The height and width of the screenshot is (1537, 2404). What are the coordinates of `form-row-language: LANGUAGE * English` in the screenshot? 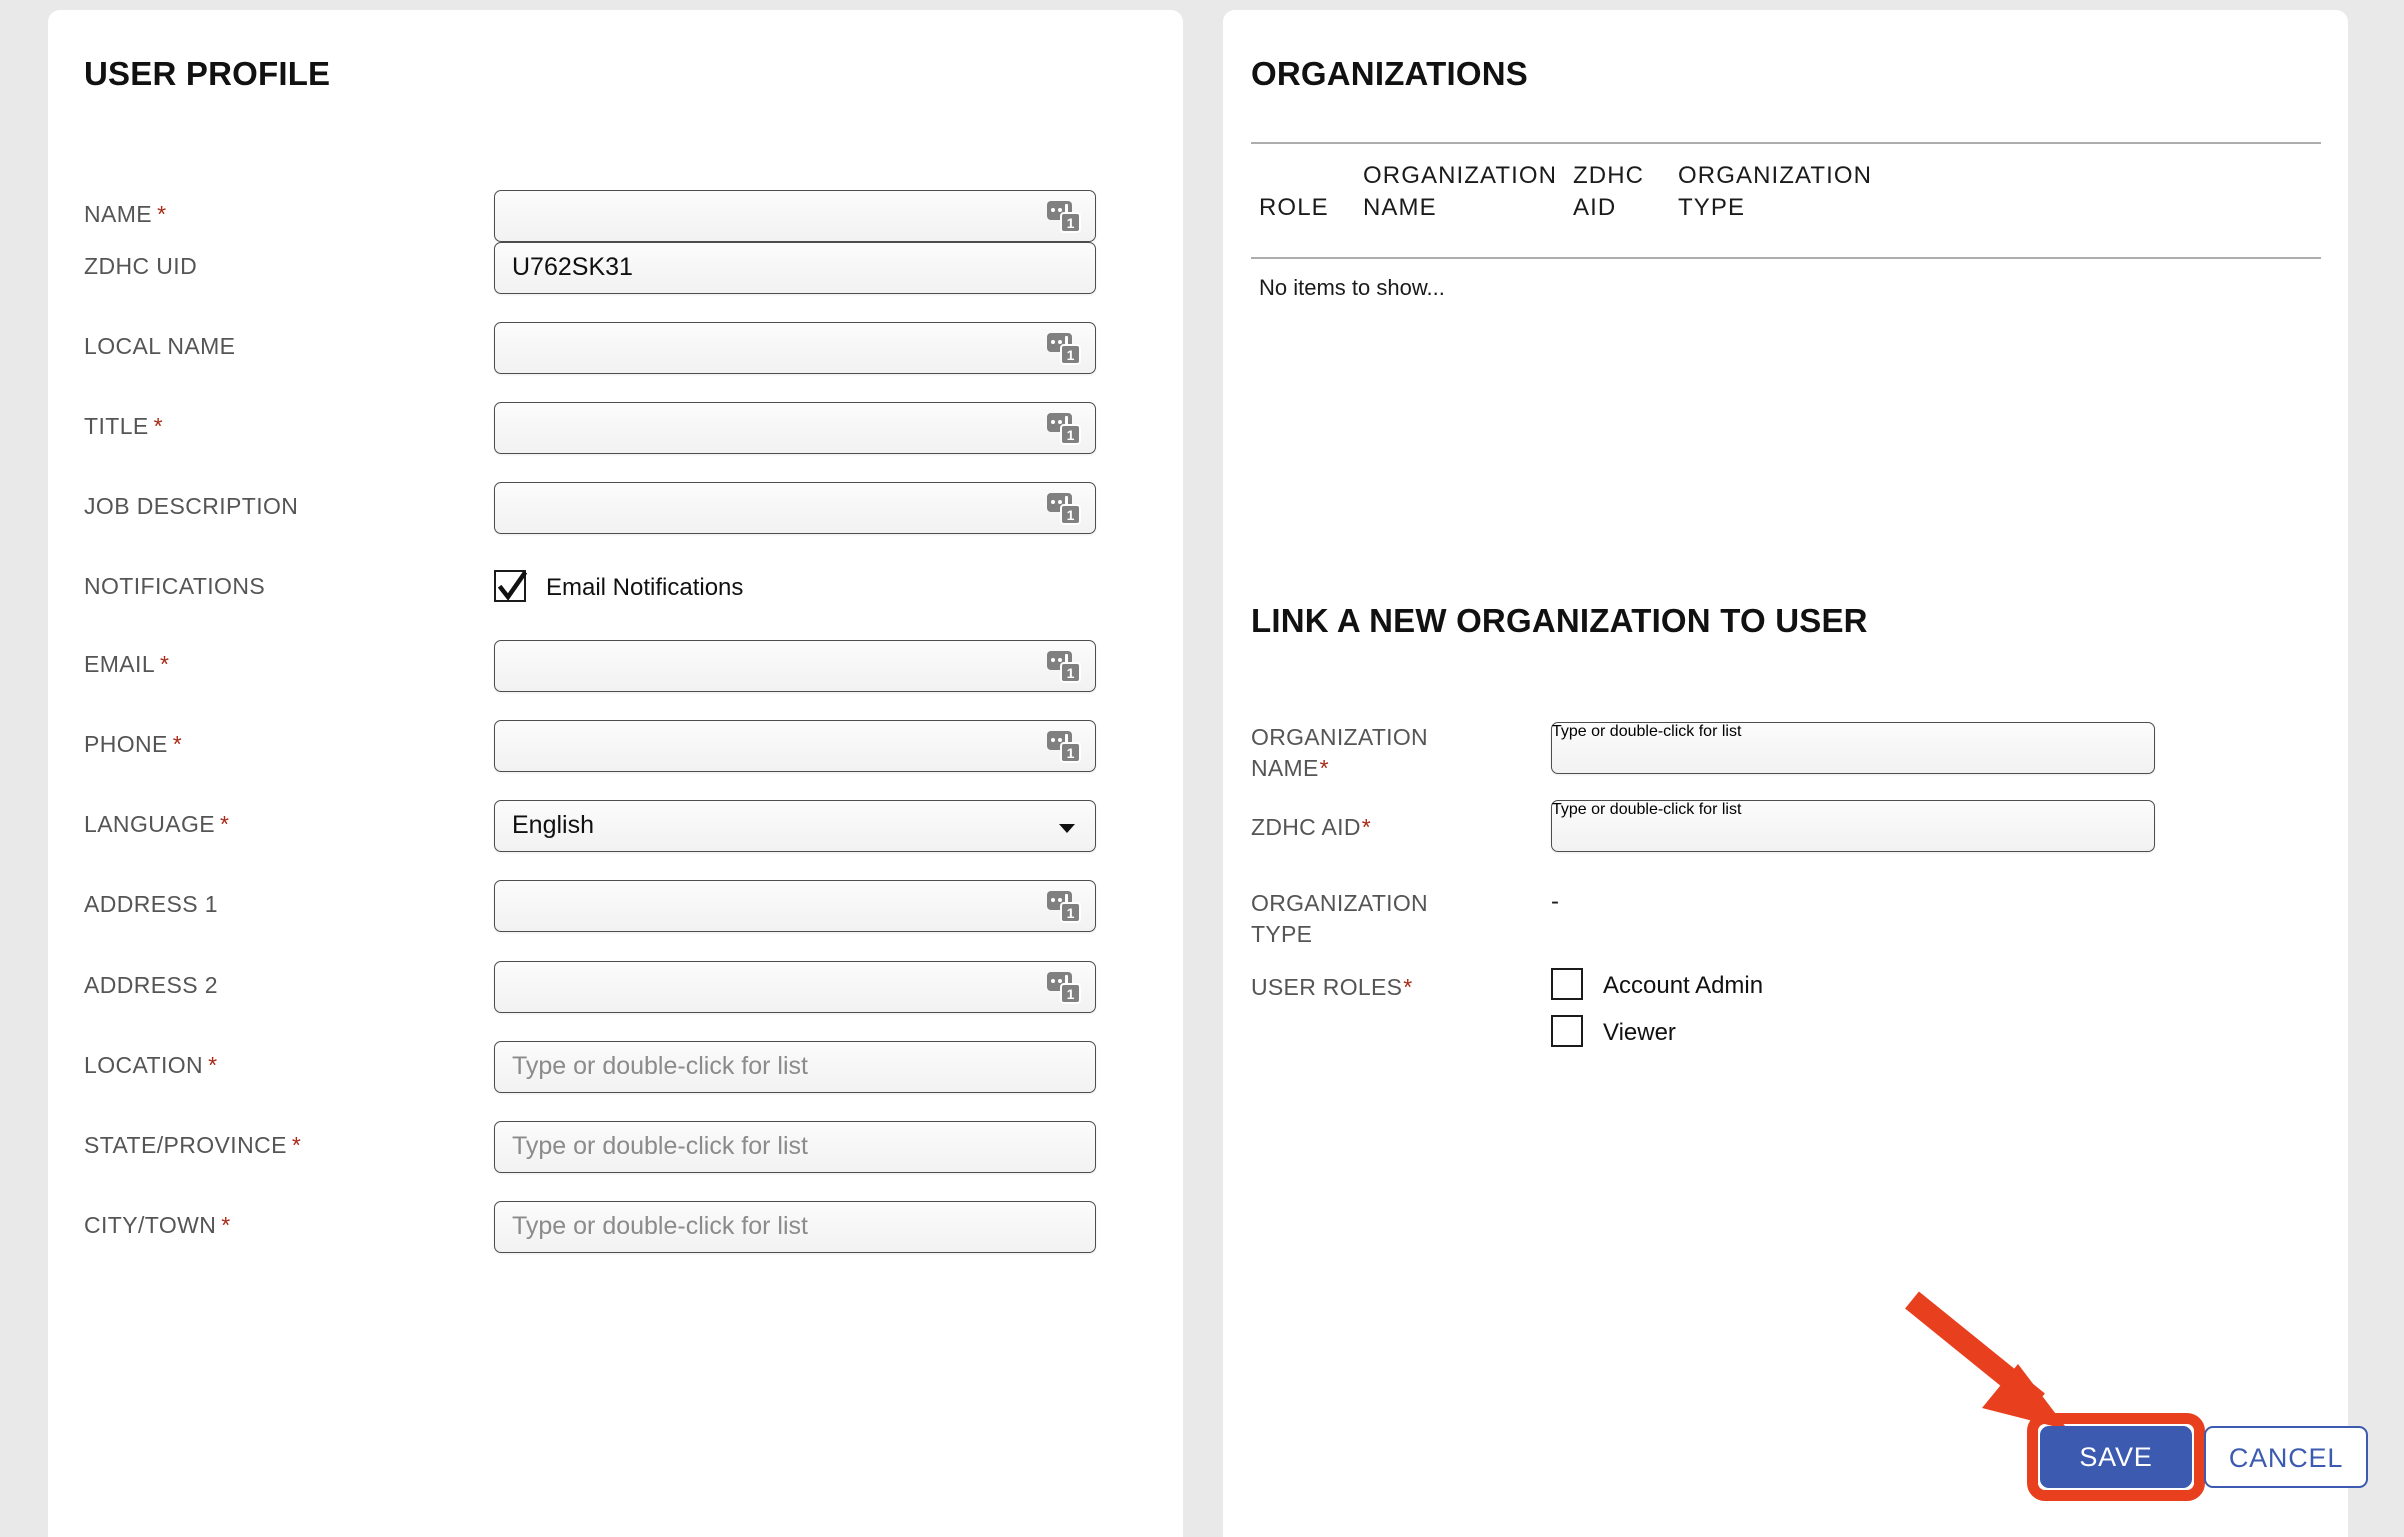 It's located at (614, 826).